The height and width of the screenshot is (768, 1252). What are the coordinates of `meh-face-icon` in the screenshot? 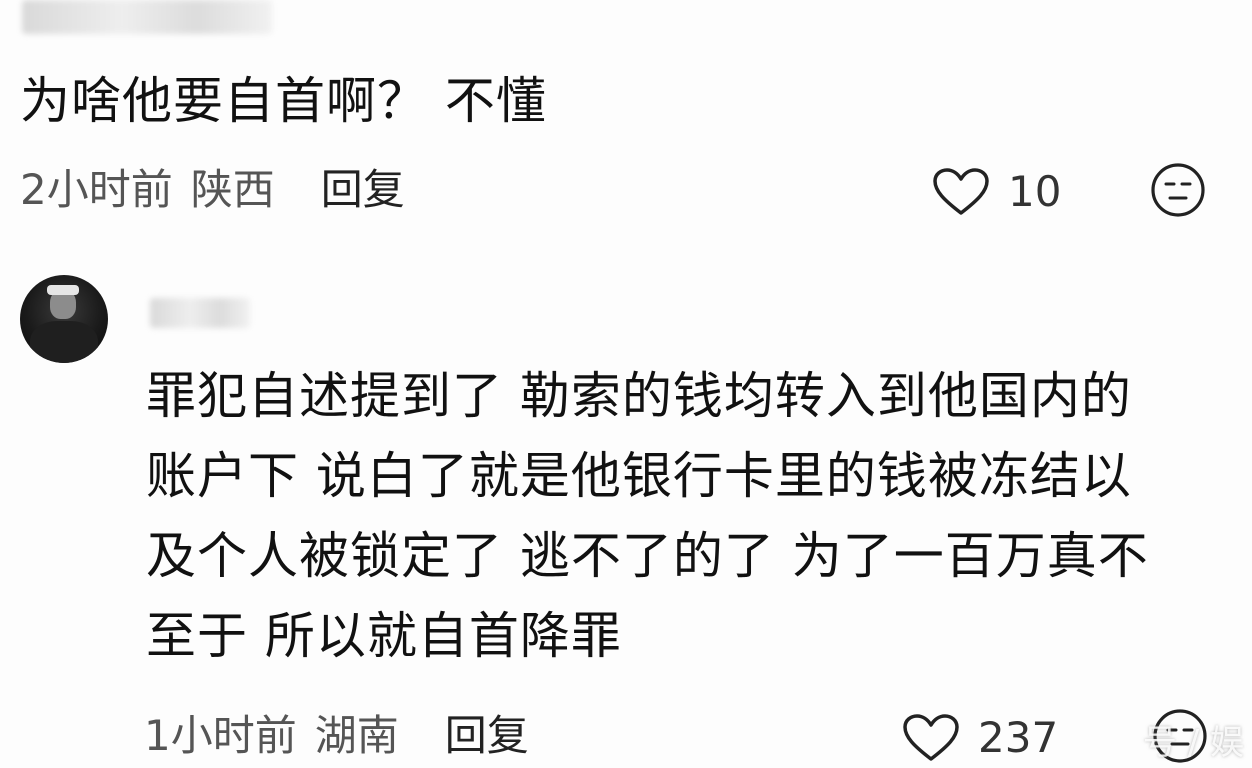 It's located at (1178, 192).